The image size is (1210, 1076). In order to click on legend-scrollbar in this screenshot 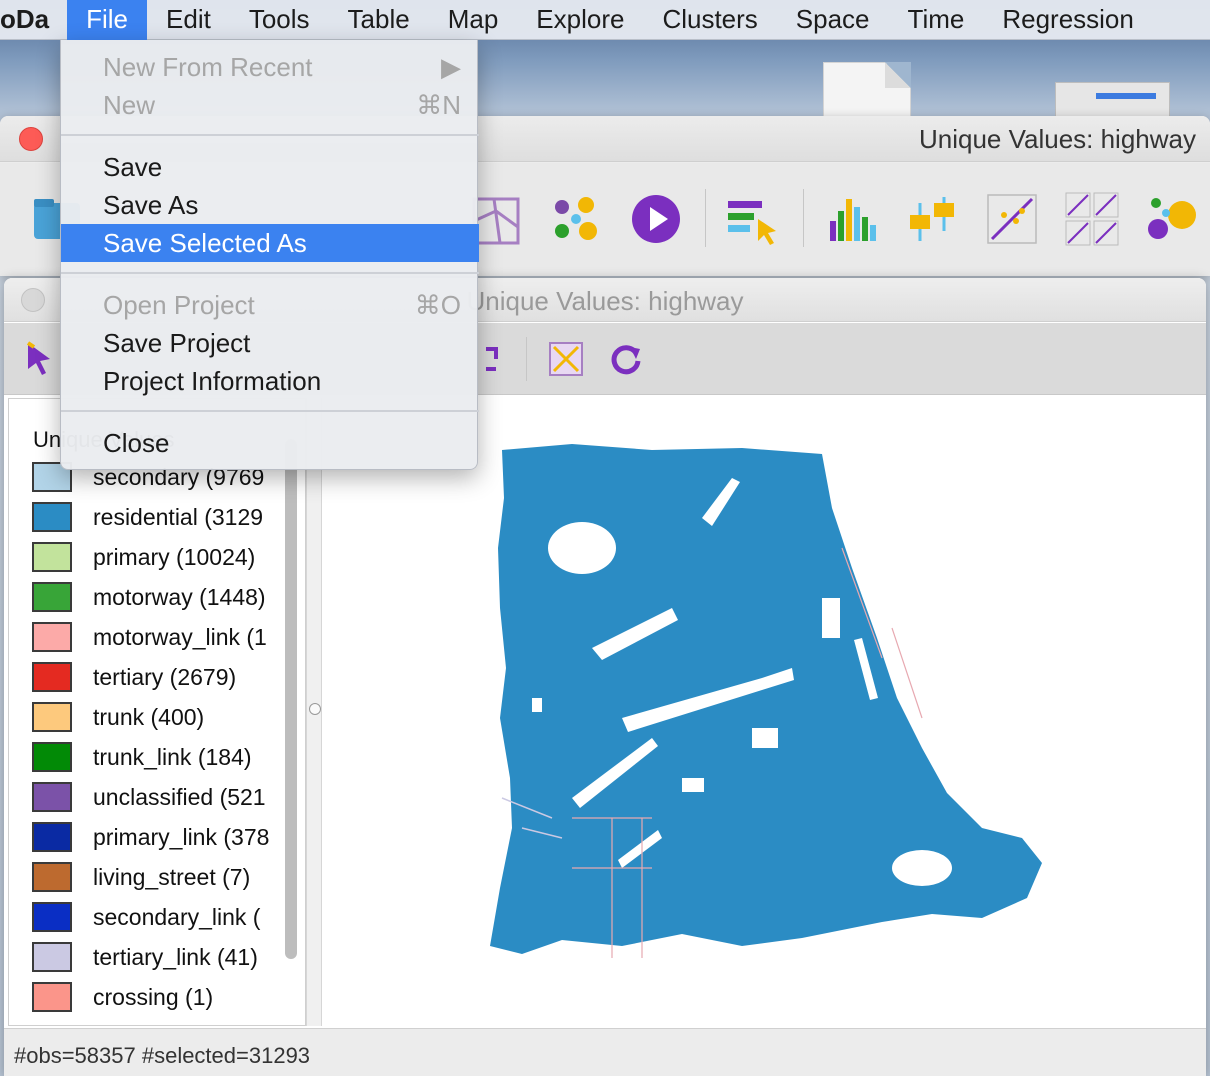, I will do `click(291, 699)`.